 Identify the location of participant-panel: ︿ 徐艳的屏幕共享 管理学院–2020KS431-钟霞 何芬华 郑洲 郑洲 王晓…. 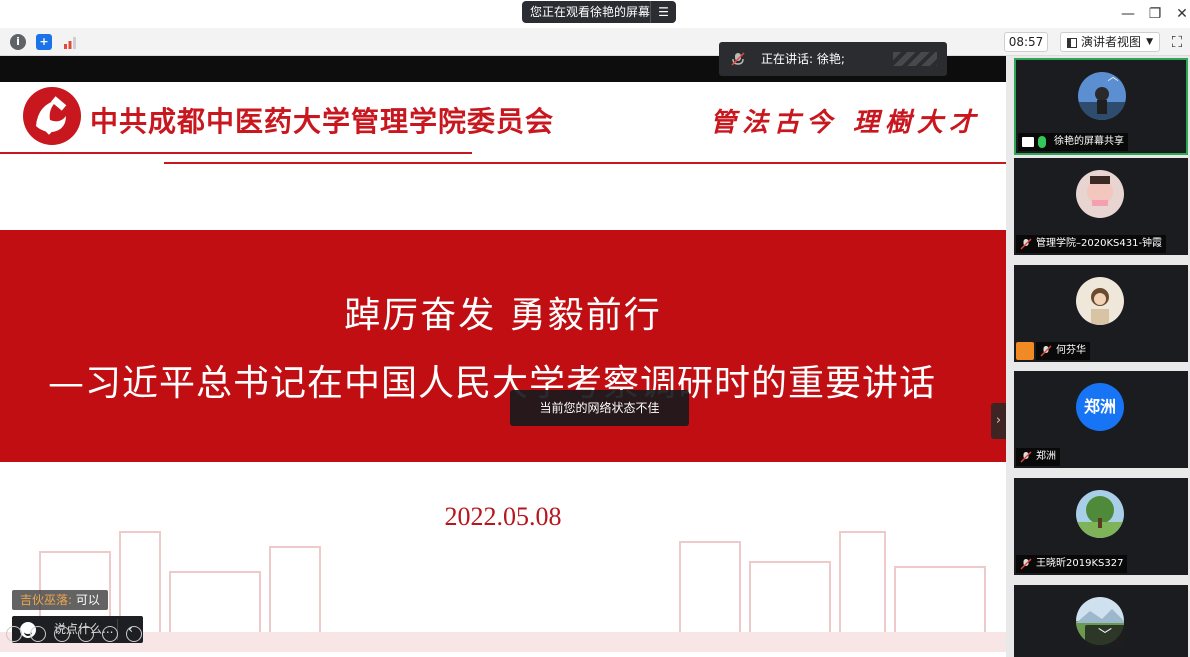
(1098, 356).